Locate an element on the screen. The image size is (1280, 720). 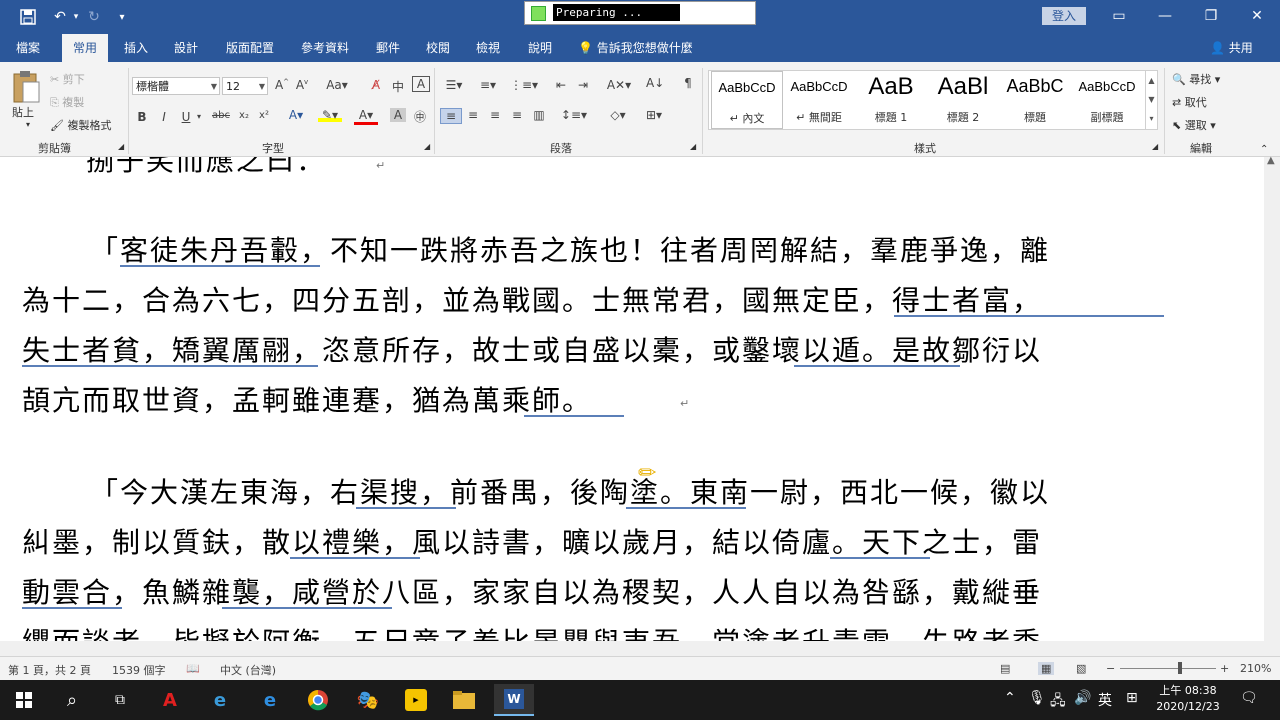
word-count: 1539 個字 is located at coordinates (139, 670).